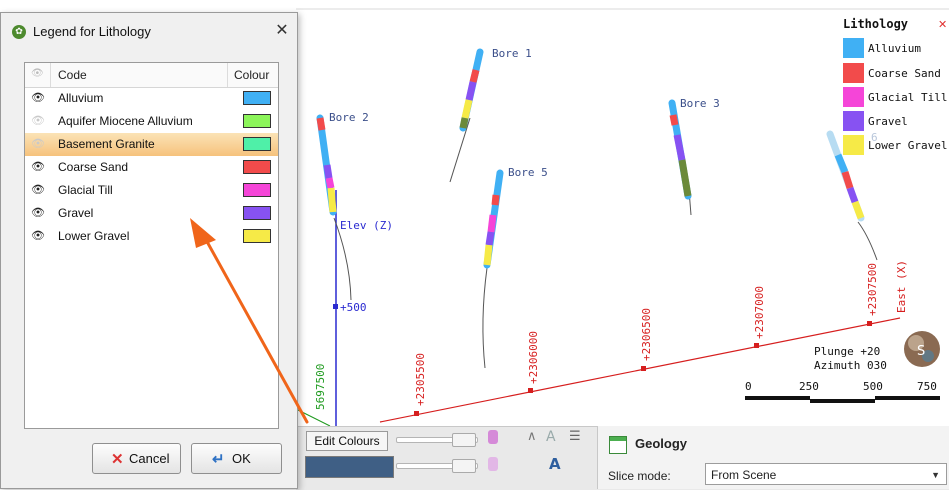 Image resolution: width=949 pixels, height=490 pixels. Describe the element at coordinates (151, 236) in the screenshot. I see `table-row: 👁 Lower Gravel` at that location.